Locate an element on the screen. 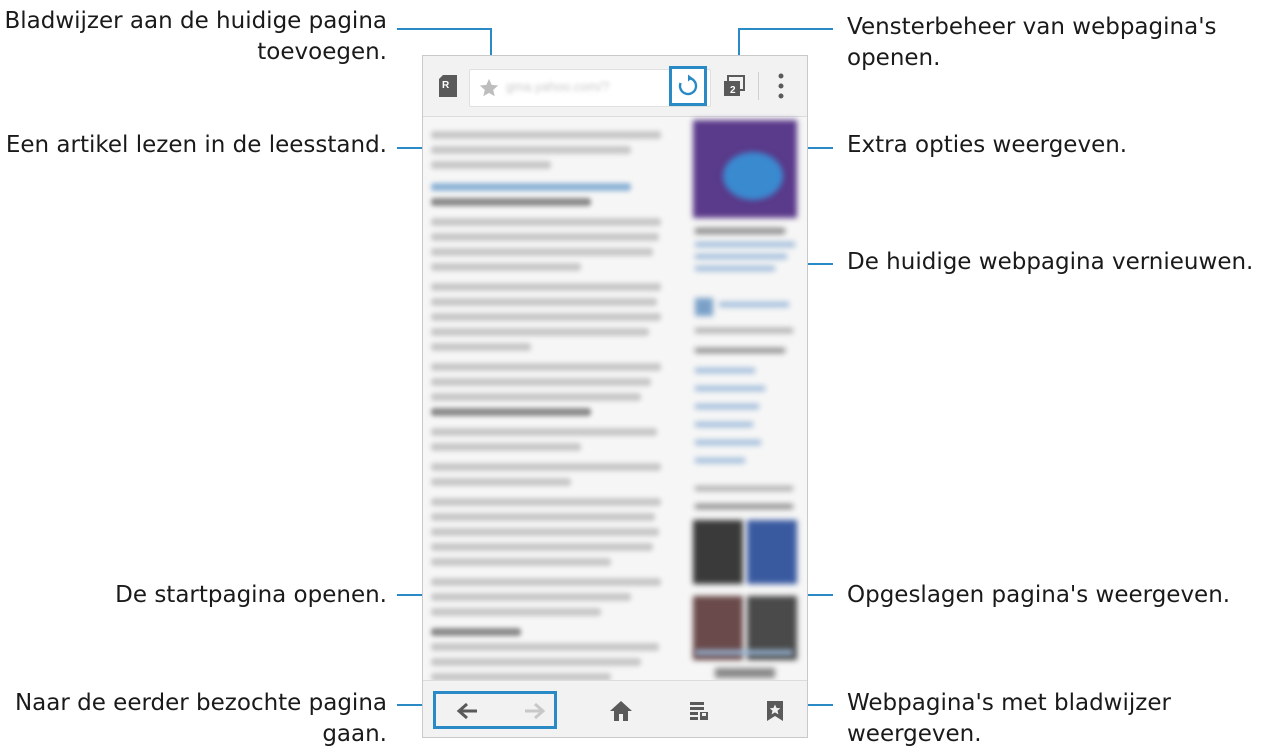 This screenshot has width=1263, height=750. back-button is located at coordinates (467, 711).